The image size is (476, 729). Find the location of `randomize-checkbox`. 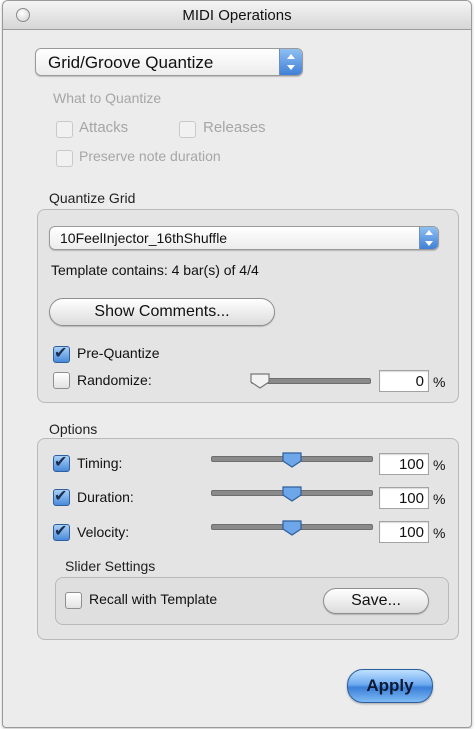

randomize-checkbox is located at coordinates (61, 380).